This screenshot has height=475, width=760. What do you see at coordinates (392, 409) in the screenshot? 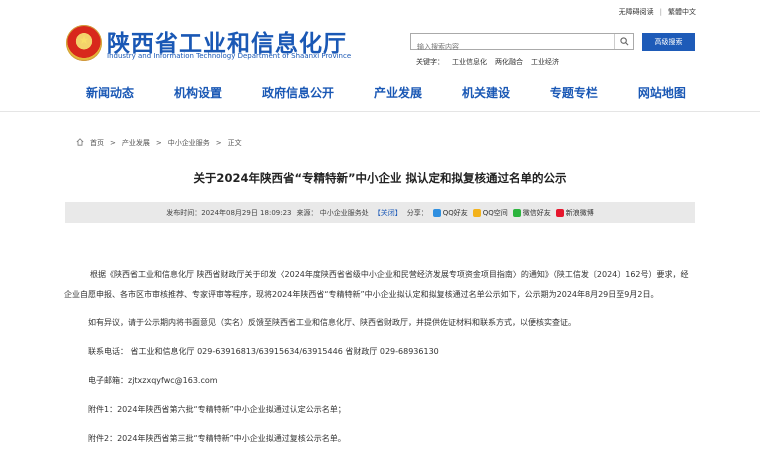
I see `attachment-1: 附件1：2024年陕西省第六批“专精特新”中小企业拟通过认定公示名单；` at bounding box center [392, 409].